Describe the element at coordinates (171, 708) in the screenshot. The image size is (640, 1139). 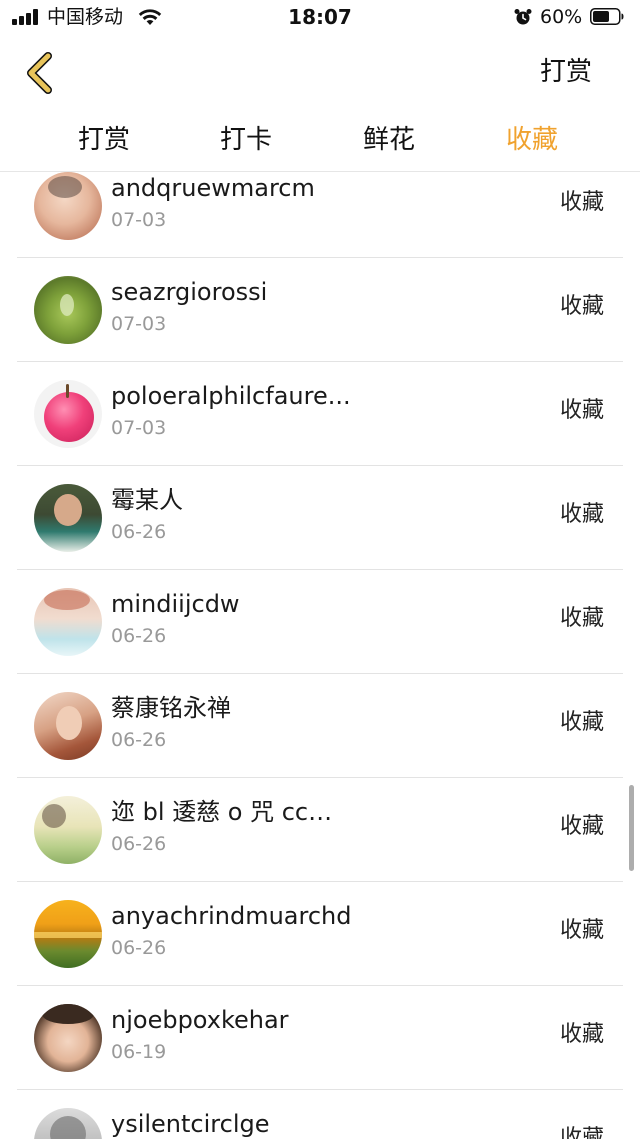
I see `username: 蔡康铭永禅` at that location.